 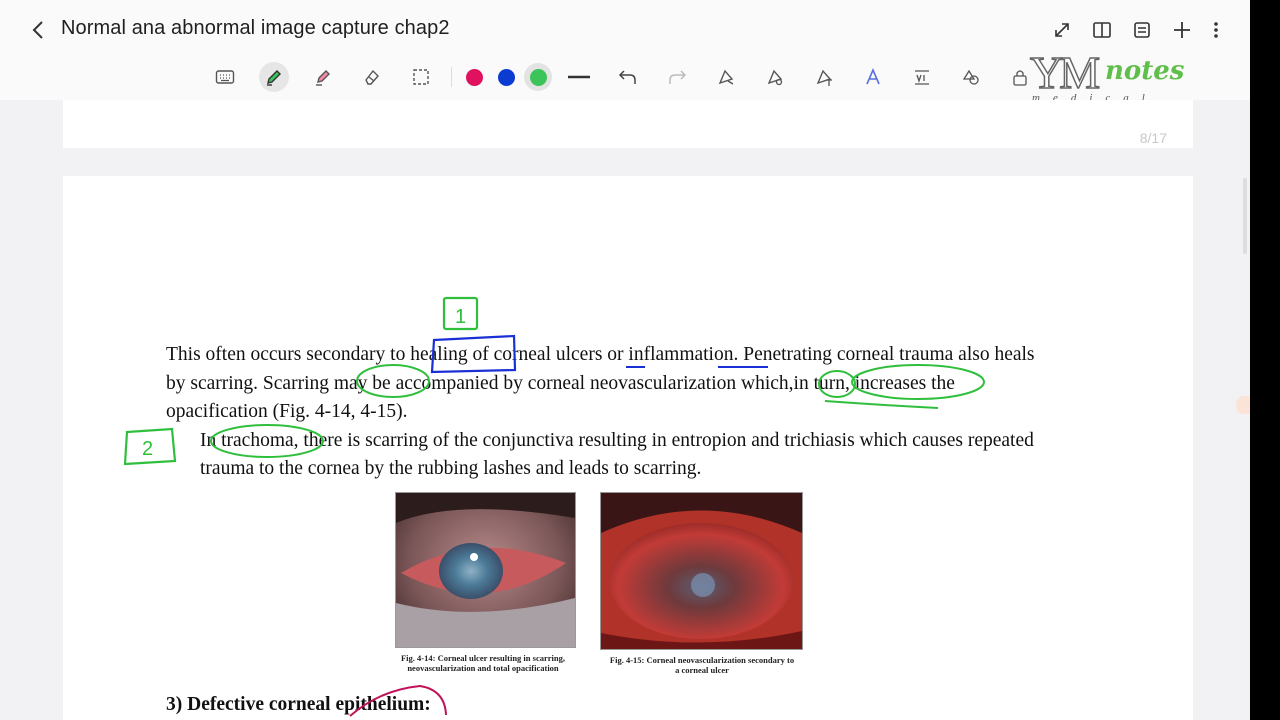 I want to click on lock-icon, so click(x=1019, y=78).